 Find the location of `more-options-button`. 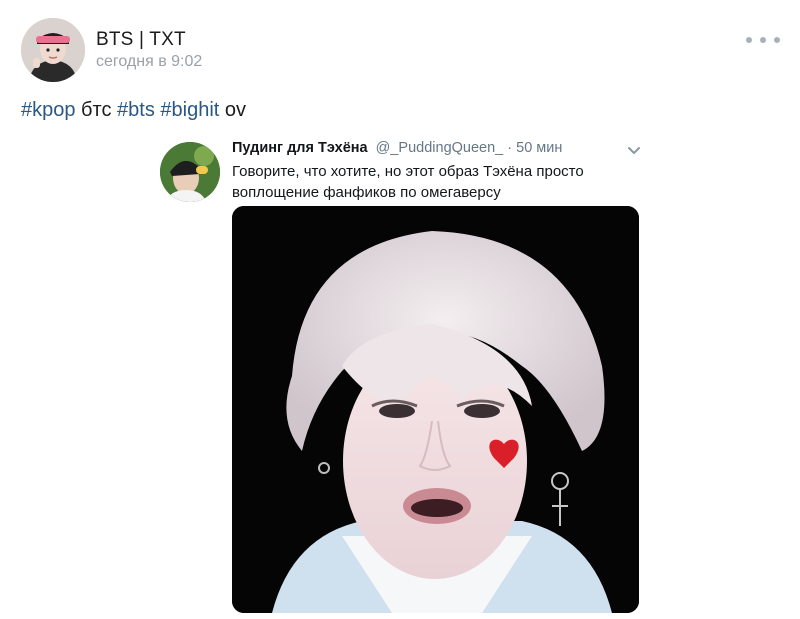

more-options-button is located at coordinates (763, 40).